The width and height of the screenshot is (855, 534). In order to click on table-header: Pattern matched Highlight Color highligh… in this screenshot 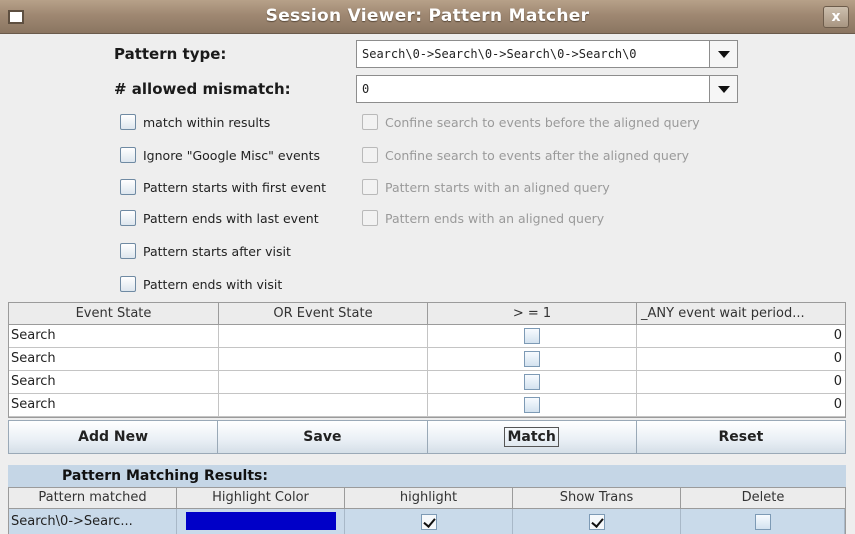, I will do `click(427, 498)`.